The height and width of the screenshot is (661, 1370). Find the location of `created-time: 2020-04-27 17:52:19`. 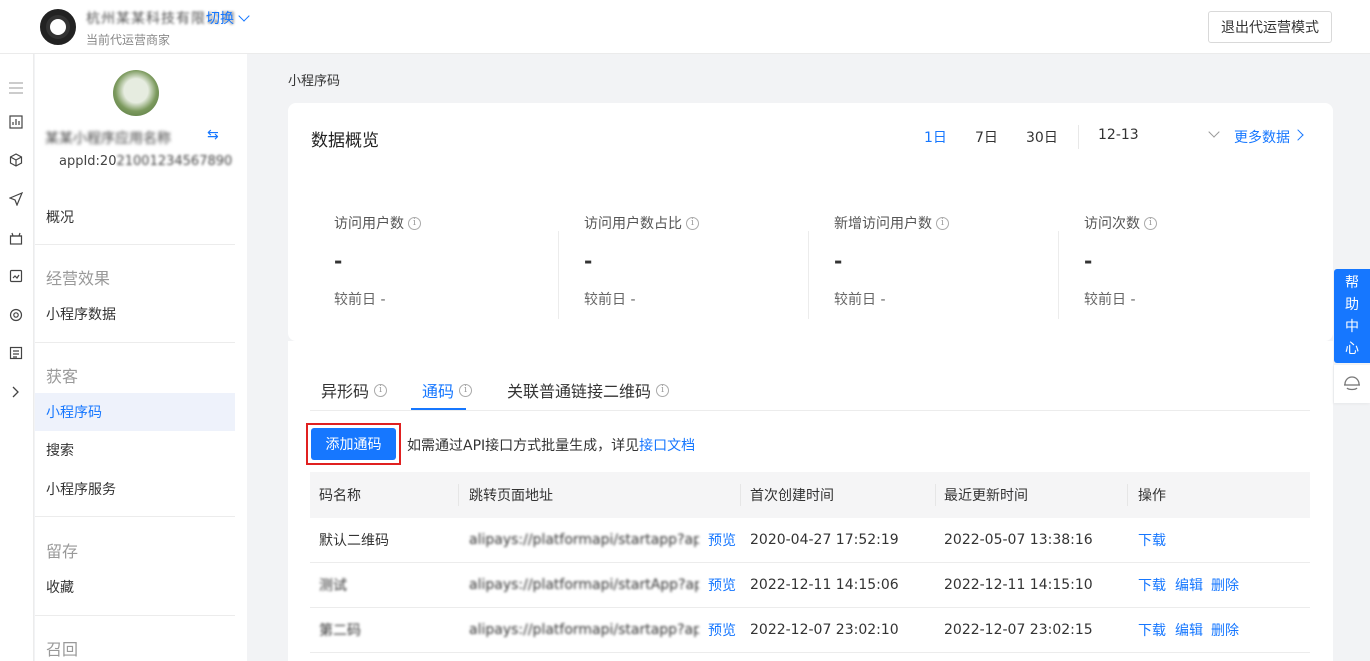

created-time: 2020-04-27 17:52:19 is located at coordinates (824, 540).